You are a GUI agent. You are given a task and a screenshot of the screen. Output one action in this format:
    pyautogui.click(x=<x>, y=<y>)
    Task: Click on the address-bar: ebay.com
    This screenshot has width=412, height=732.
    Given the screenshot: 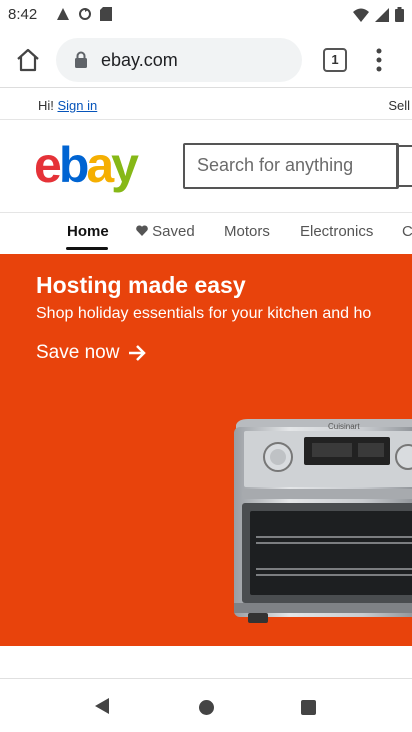 What is the action you would take?
    pyautogui.click(x=179, y=60)
    